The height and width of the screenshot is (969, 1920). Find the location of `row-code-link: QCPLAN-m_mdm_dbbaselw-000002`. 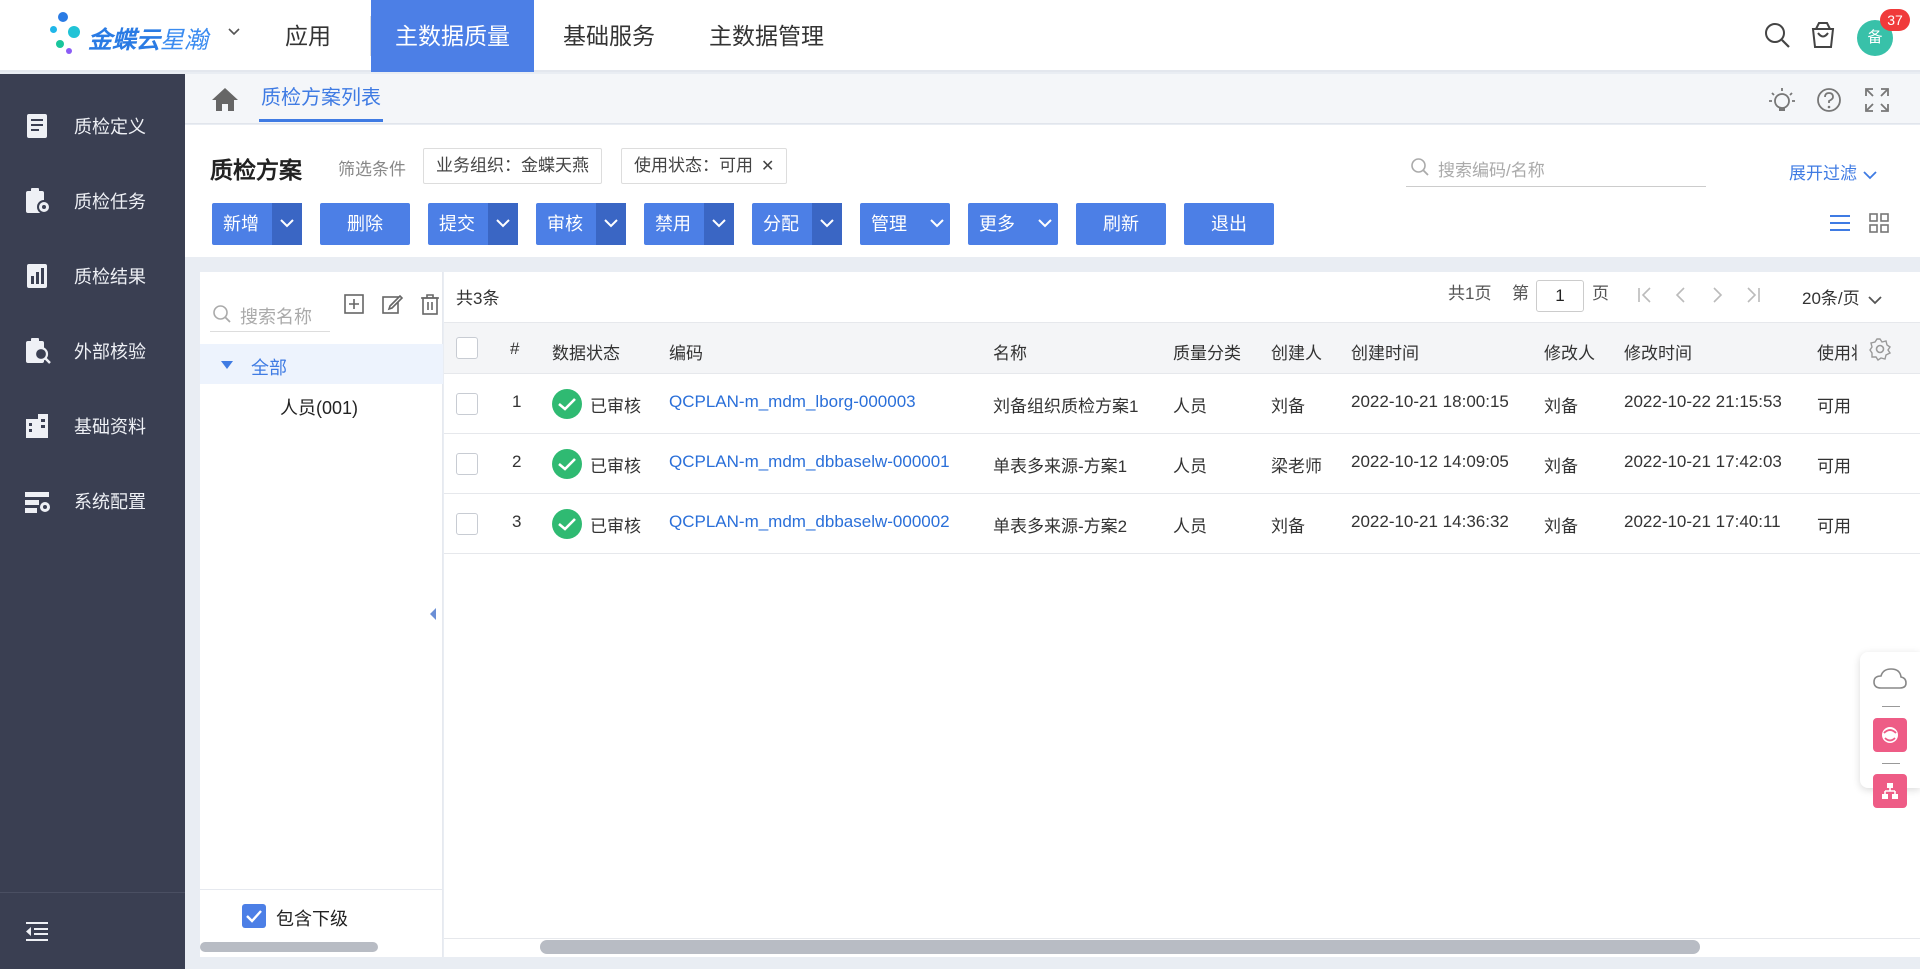

row-code-link: QCPLAN-m_mdm_dbbaselw-000002 is located at coordinates (809, 522).